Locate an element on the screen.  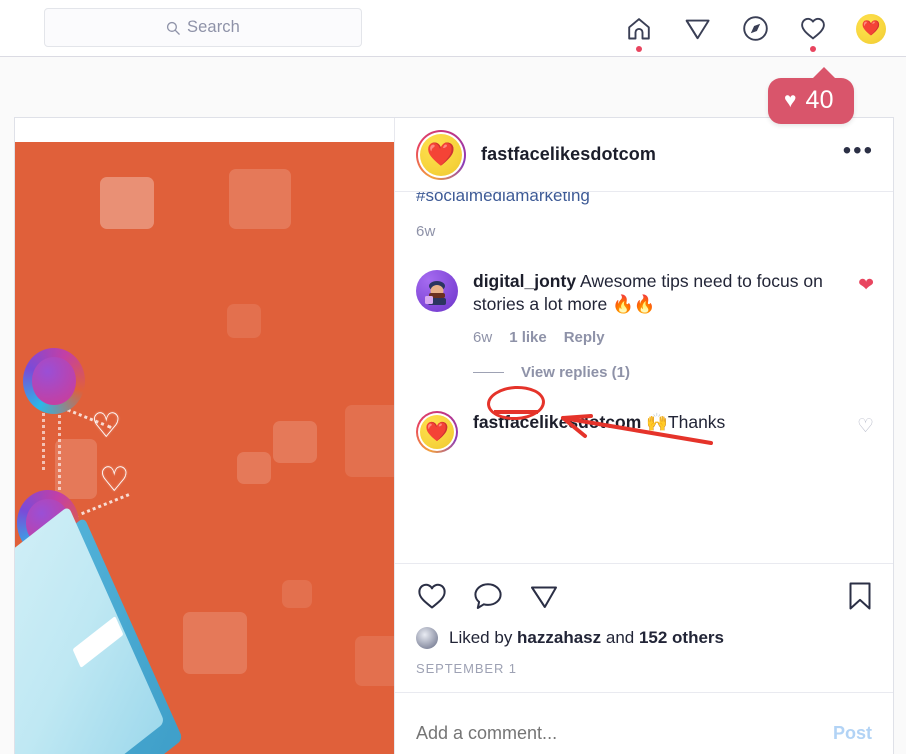
direct-message-icon is located at coordinates (697, 29).